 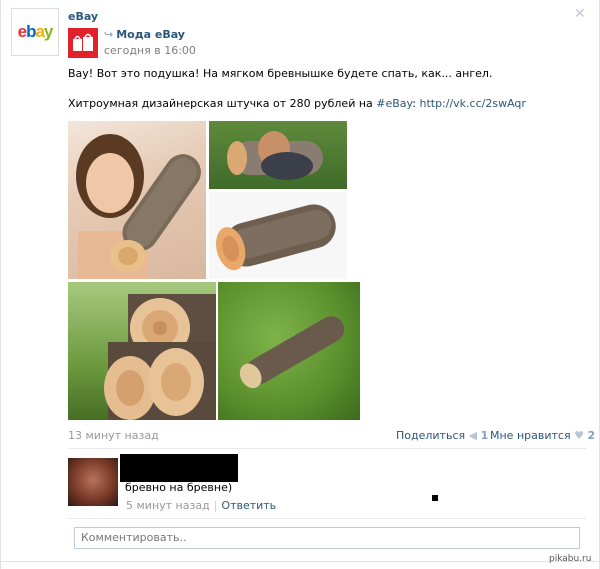 I want to click on commenter-avatar, so click(x=93, y=482).